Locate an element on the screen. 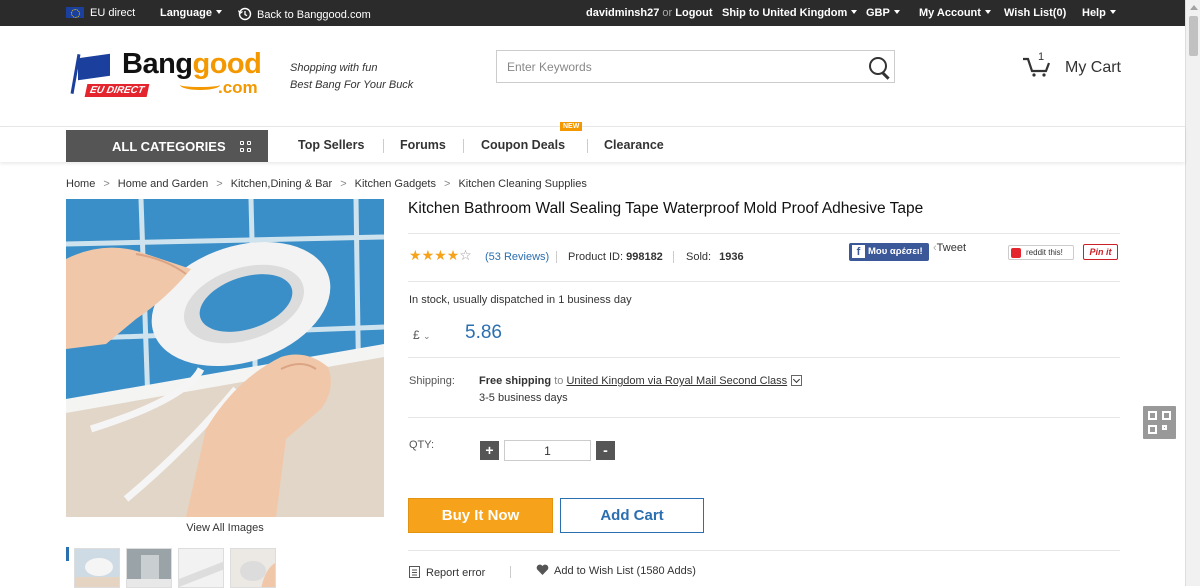  user-area: davidminsh27 or Logout is located at coordinates (649, 13).